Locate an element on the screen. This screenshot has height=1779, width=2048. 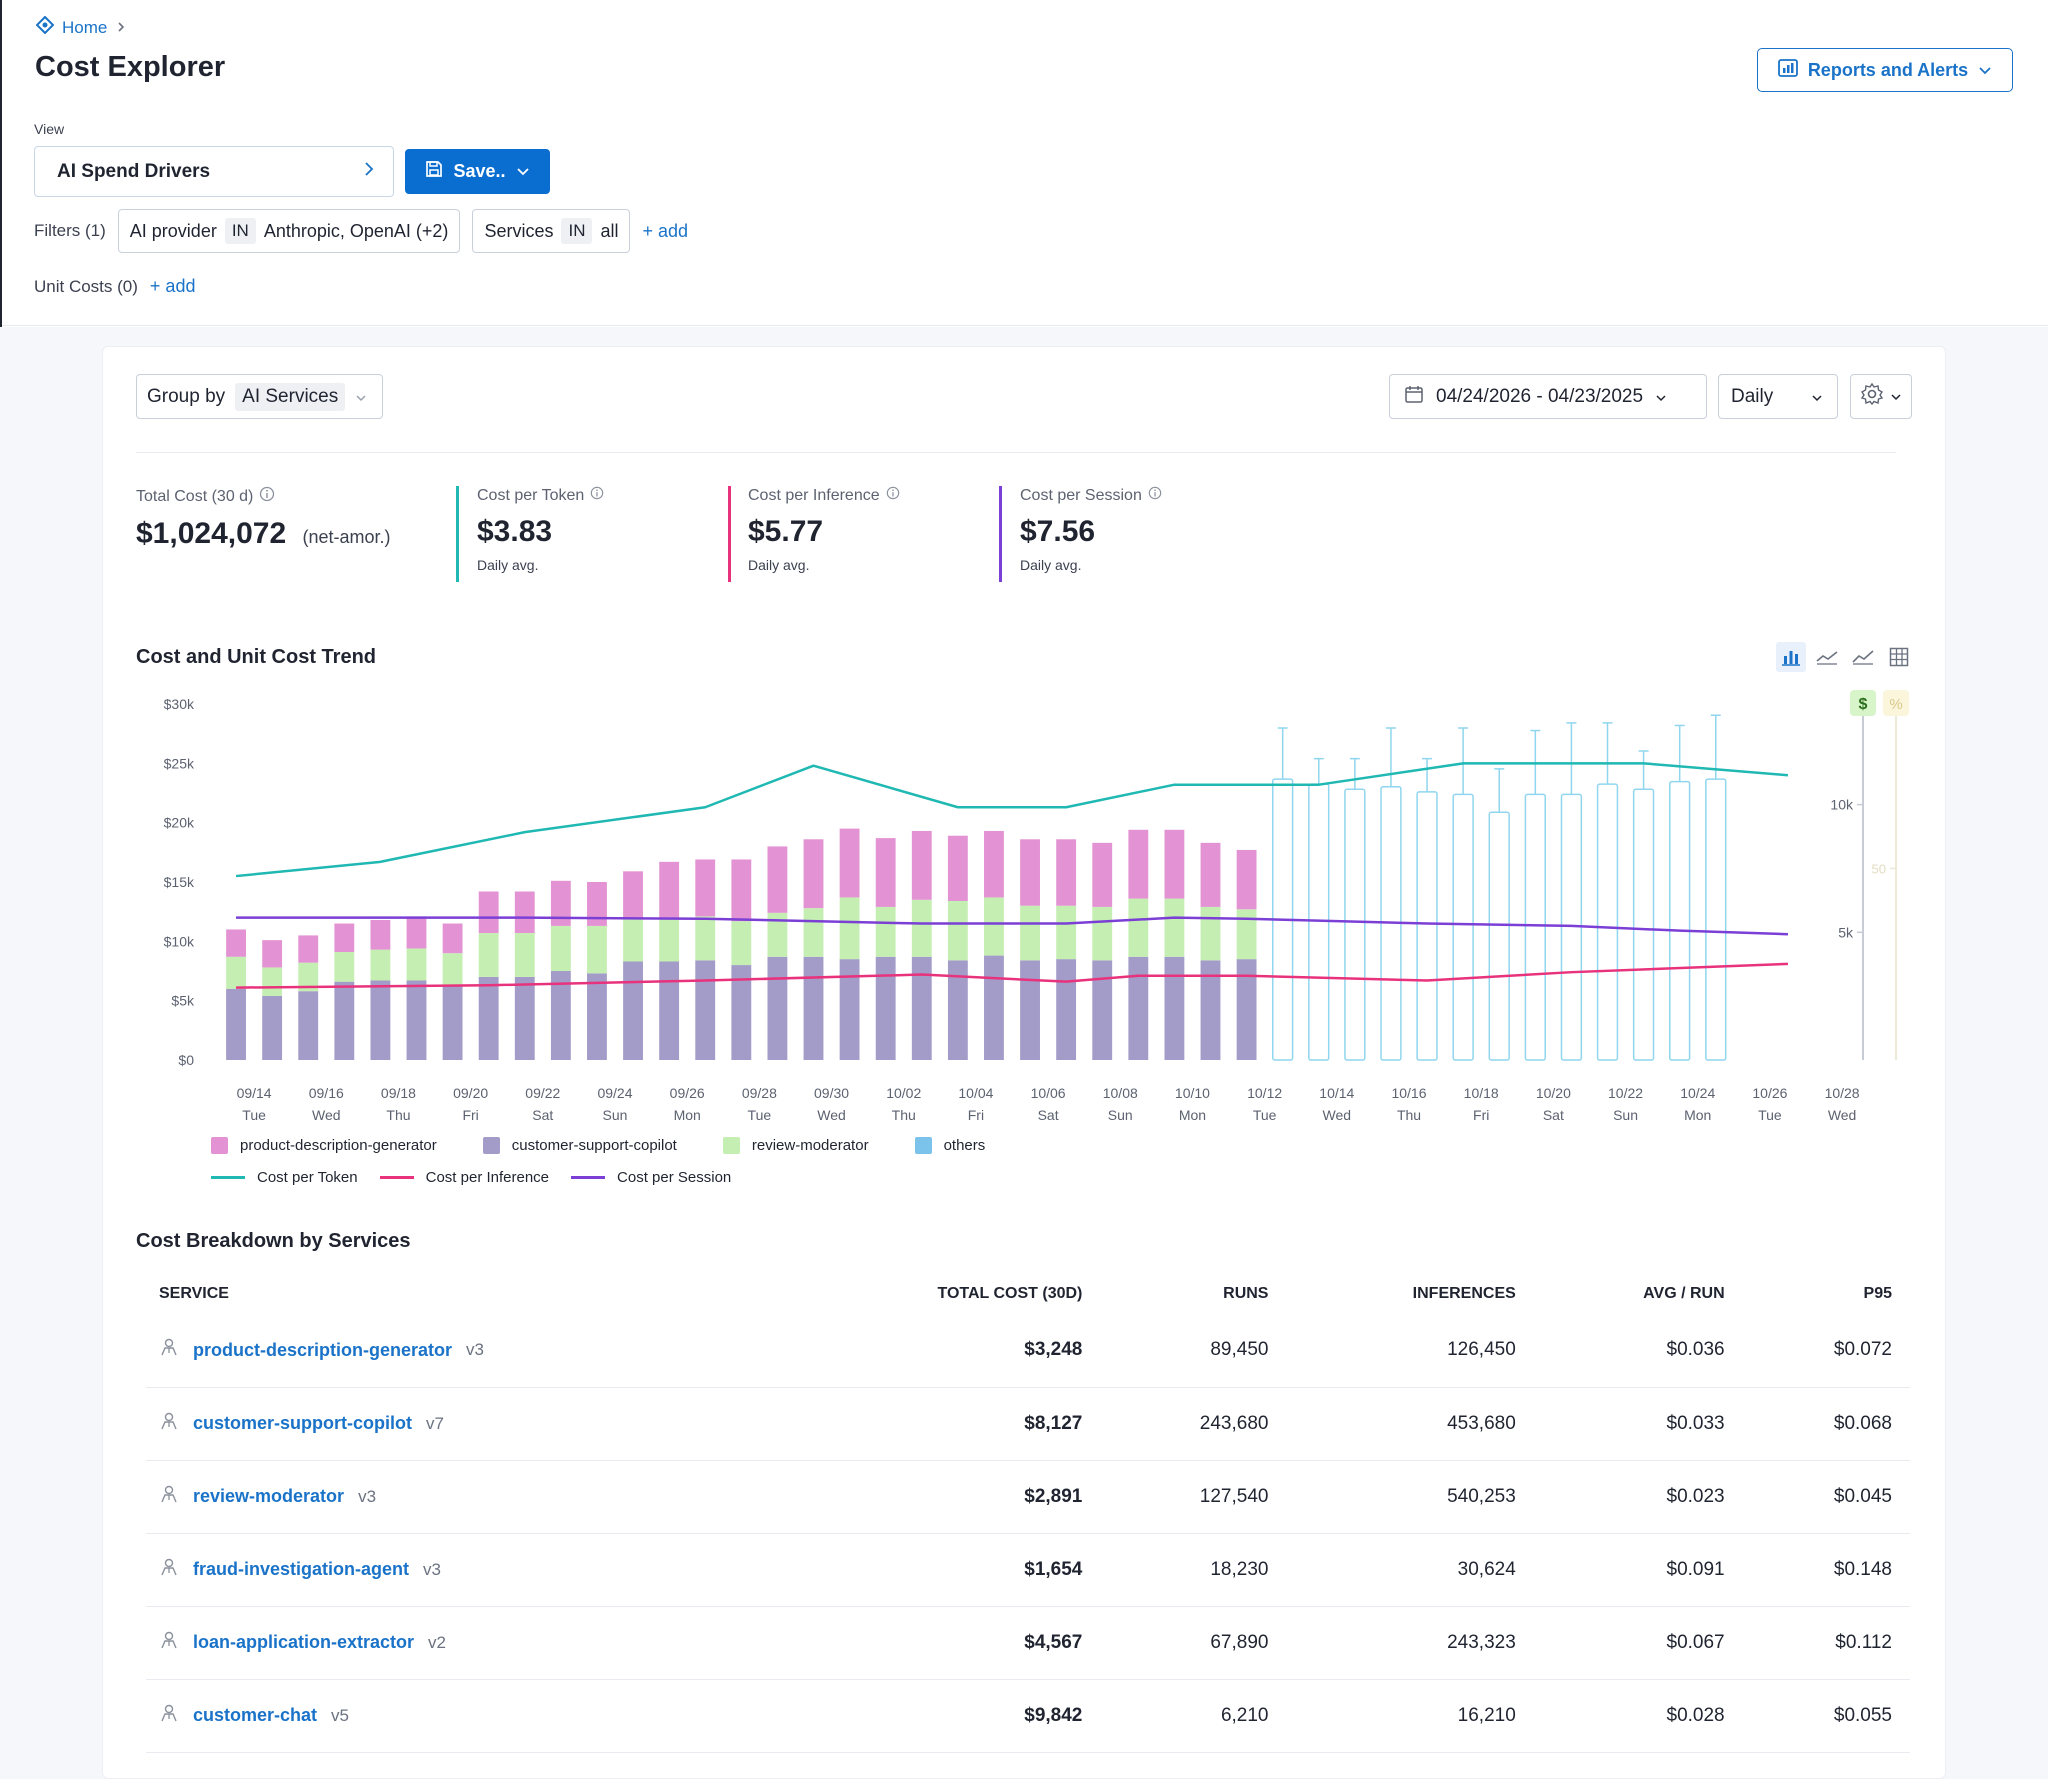
line-chart-icon is located at coordinates (1827, 657).